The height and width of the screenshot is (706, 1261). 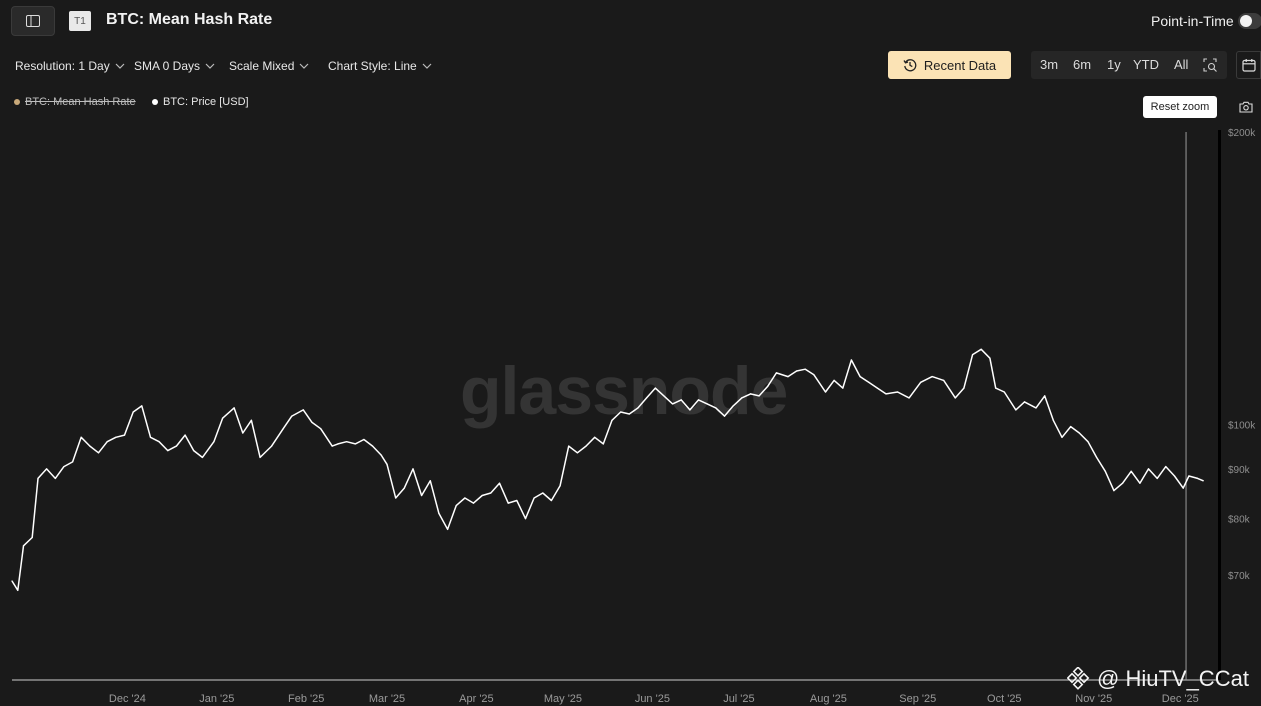 I want to click on x-tick-label: Mar '25, so click(x=387, y=699).